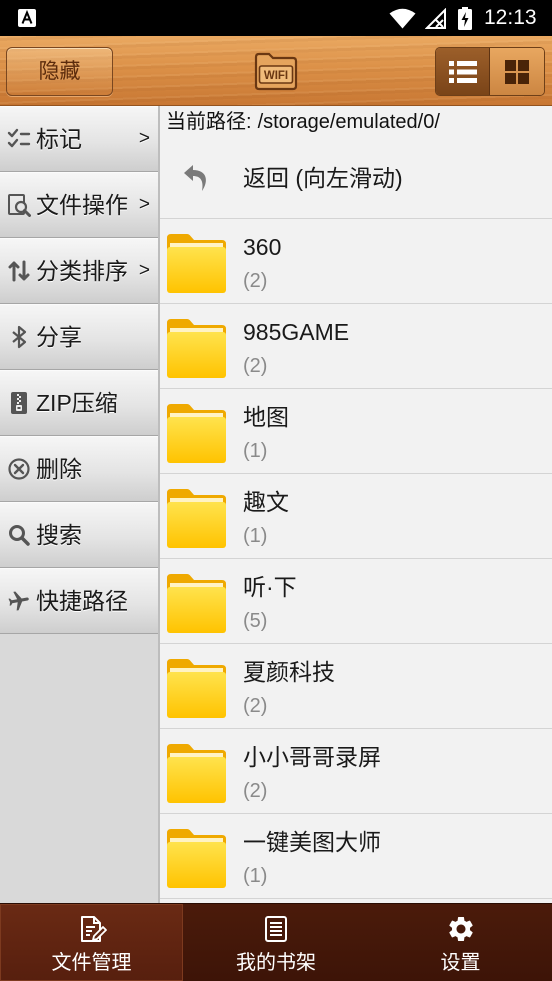  Describe the element at coordinates (276, 76) in the screenshot. I see `wifi-icon-label: WIFI` at that location.